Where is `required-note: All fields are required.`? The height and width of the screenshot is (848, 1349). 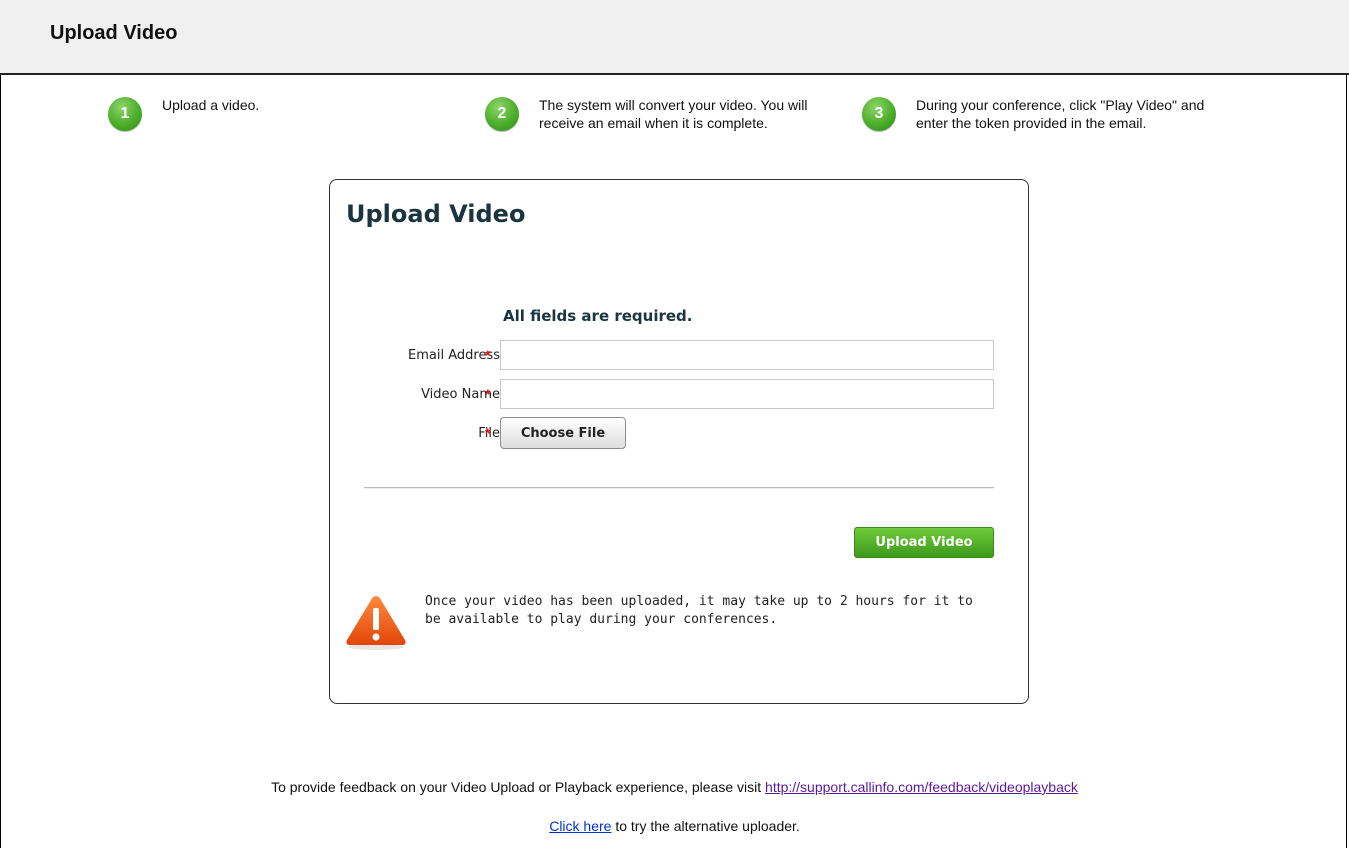
required-note: All fields are required. is located at coordinates (598, 316).